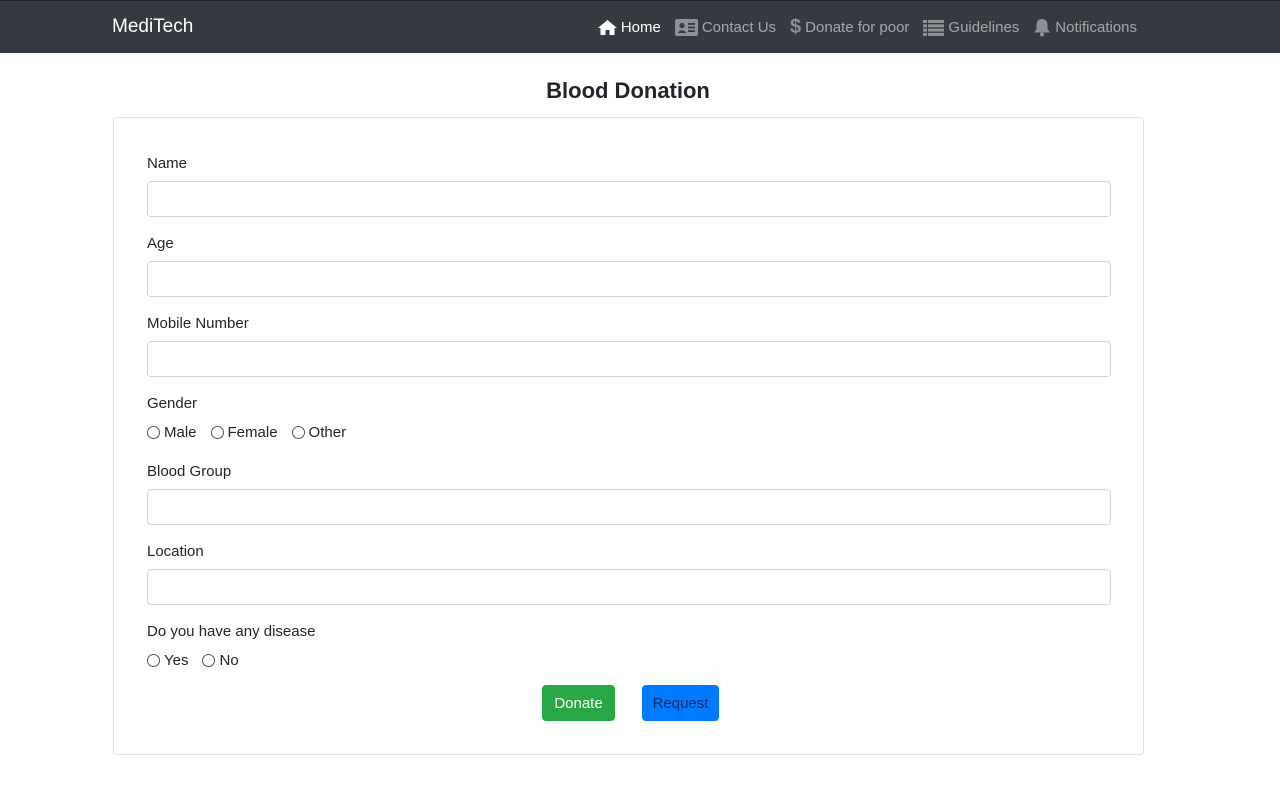 The height and width of the screenshot is (787, 1280). I want to click on donate-button: Donate, so click(578, 703).